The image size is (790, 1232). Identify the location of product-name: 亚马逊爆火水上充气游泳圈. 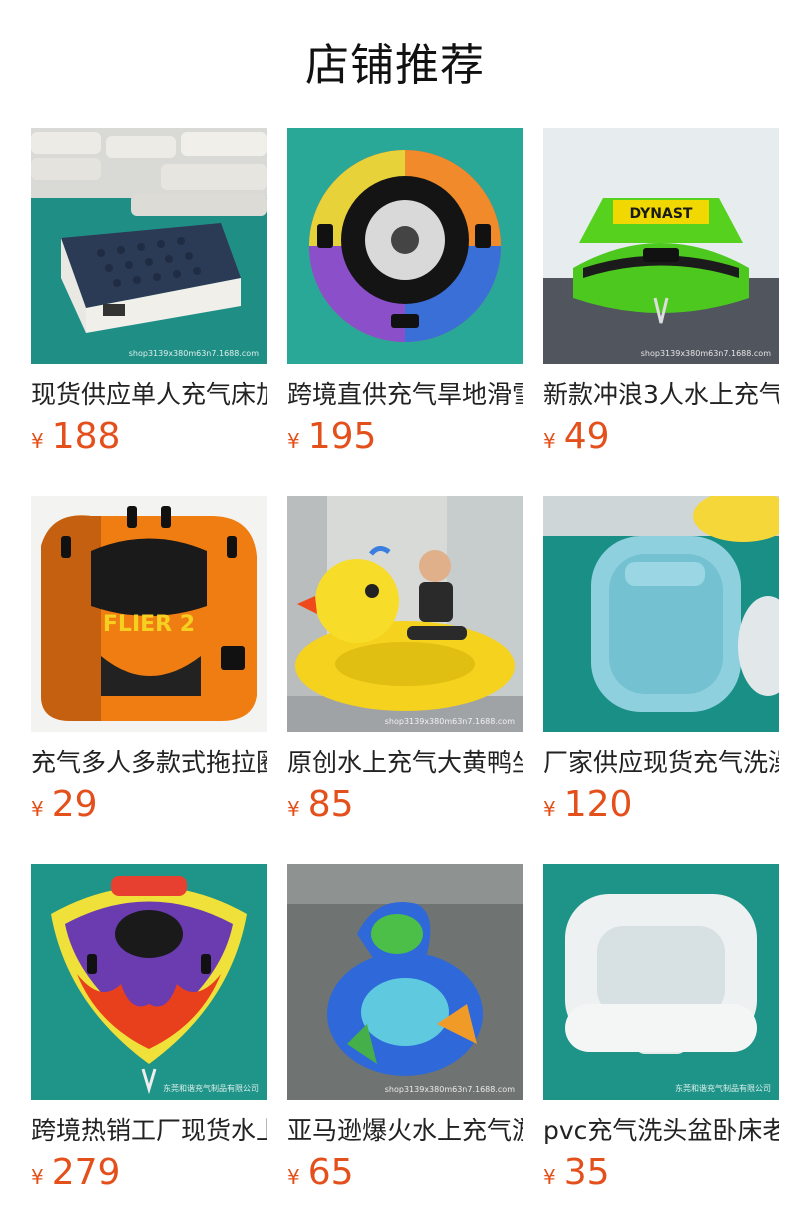
(405, 1131).